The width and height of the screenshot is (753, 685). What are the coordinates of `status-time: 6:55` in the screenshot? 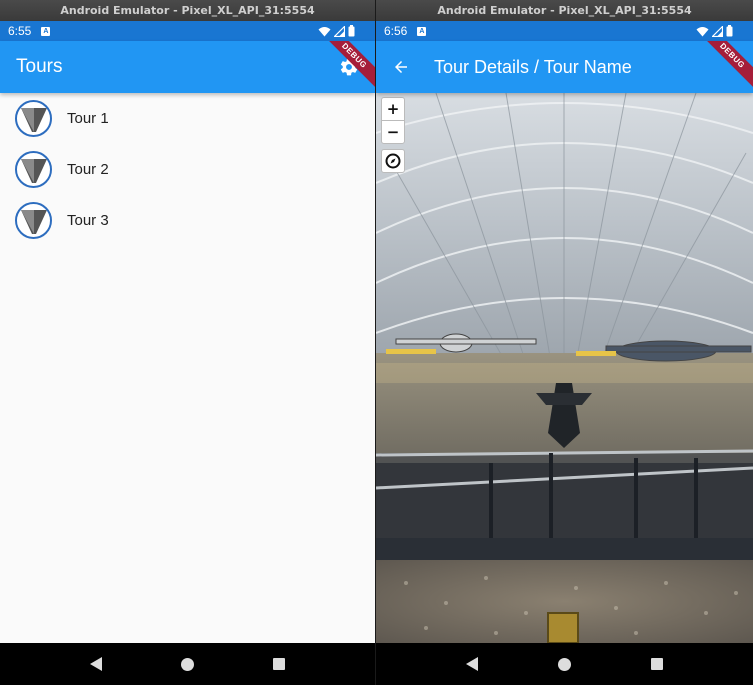 It's located at (20, 31).